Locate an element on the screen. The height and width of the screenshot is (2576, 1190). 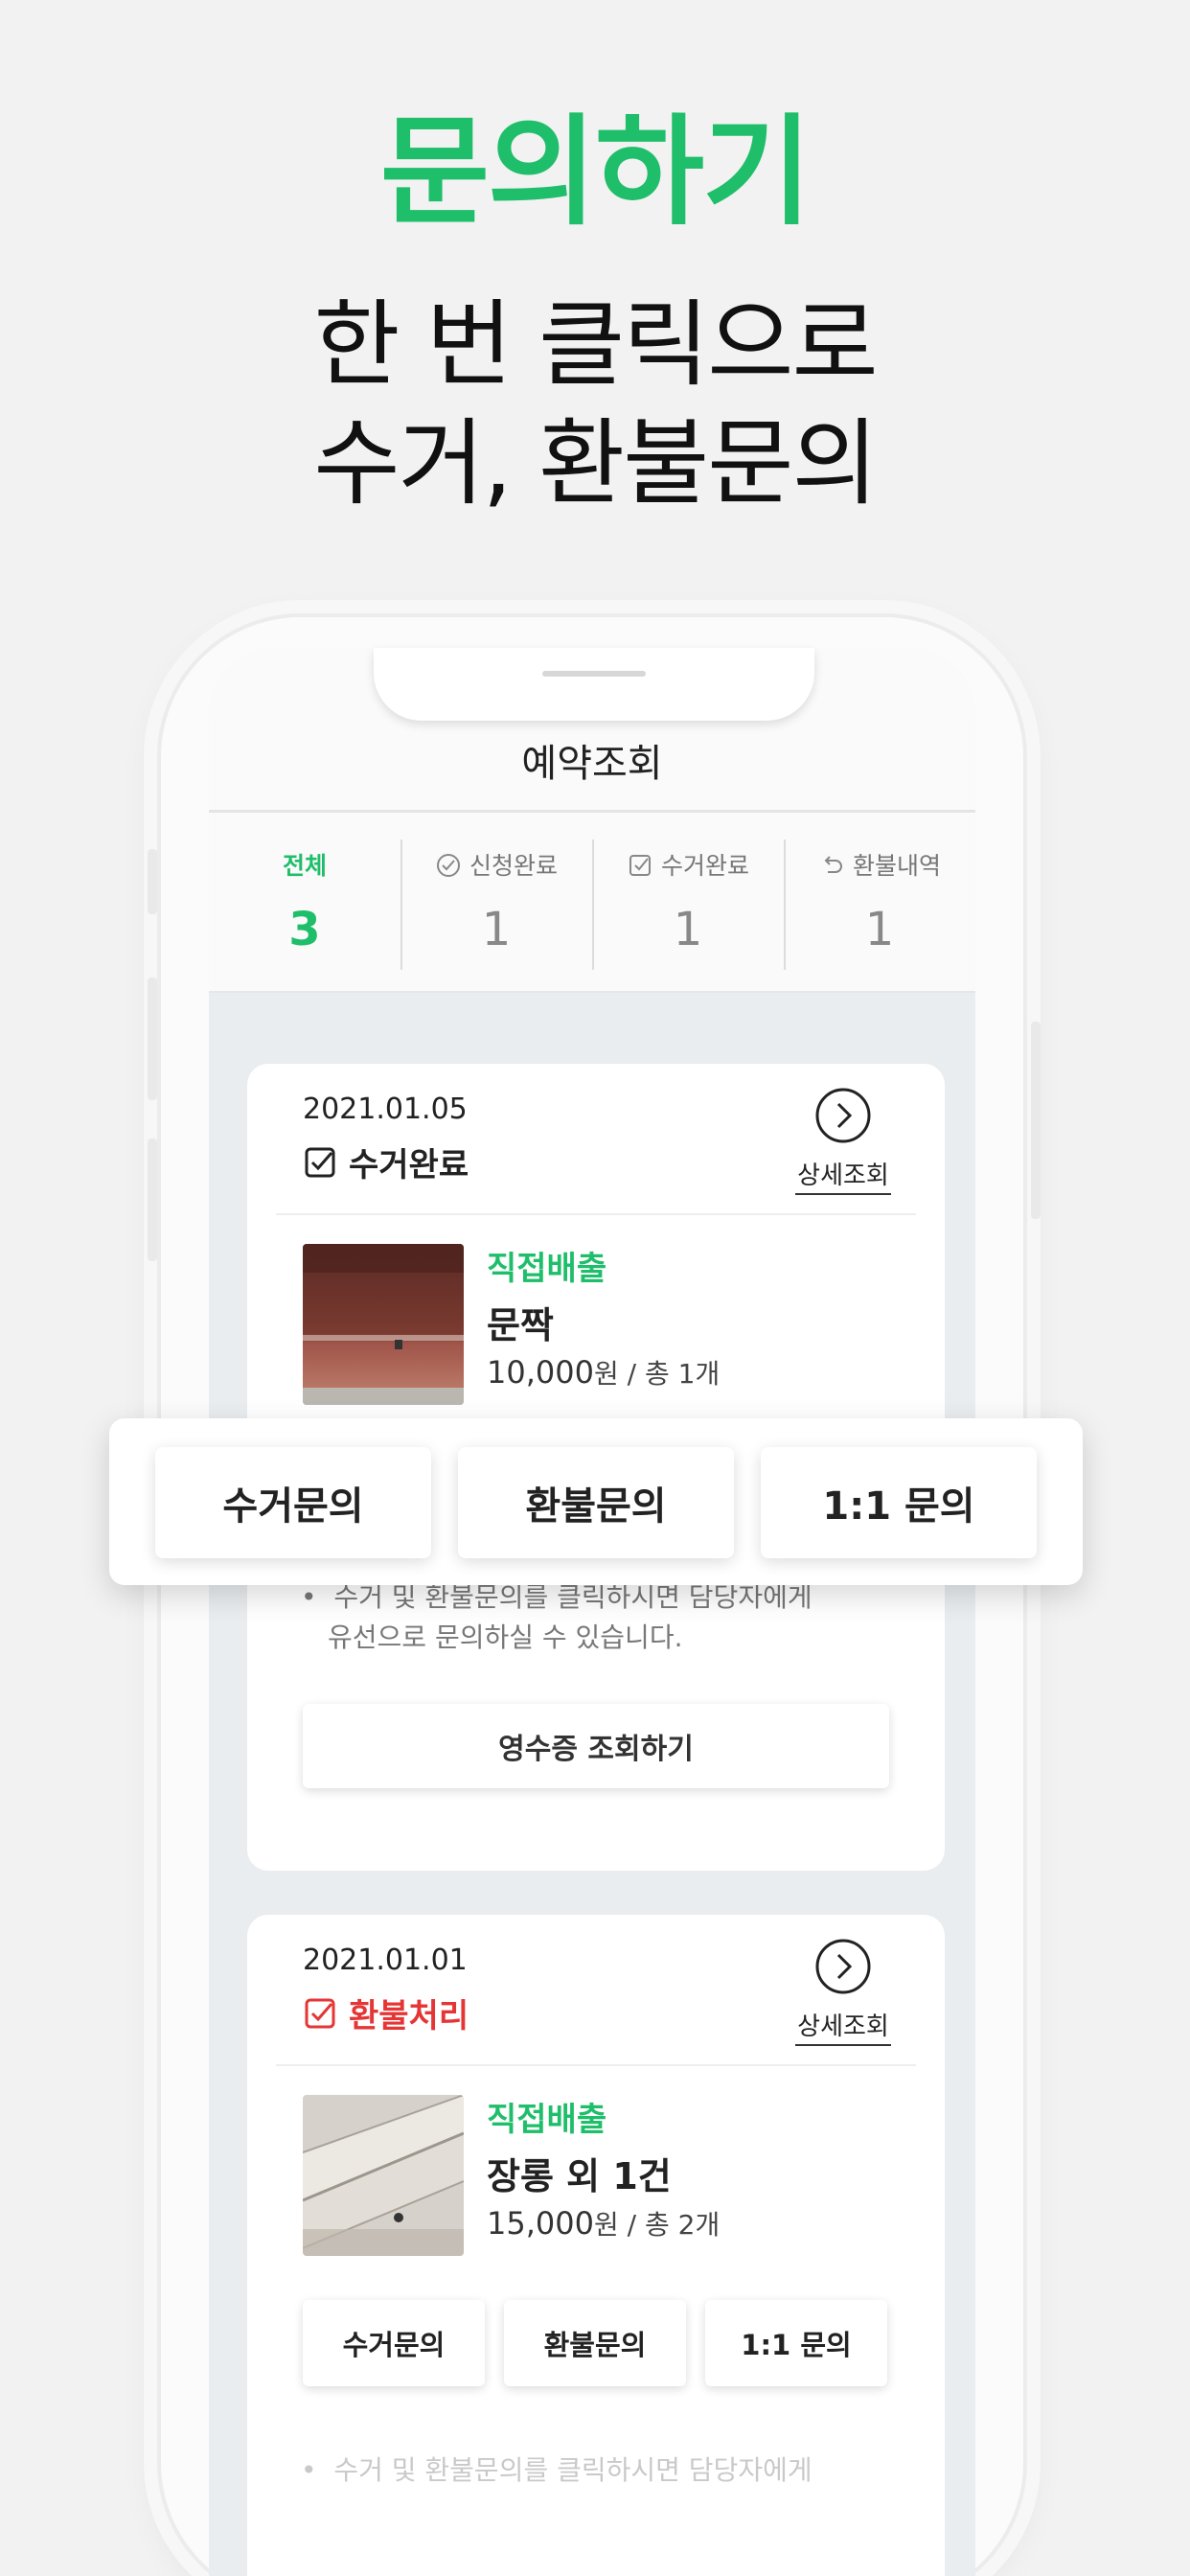
tab-refunds-count: 1 is located at coordinates (880, 929).